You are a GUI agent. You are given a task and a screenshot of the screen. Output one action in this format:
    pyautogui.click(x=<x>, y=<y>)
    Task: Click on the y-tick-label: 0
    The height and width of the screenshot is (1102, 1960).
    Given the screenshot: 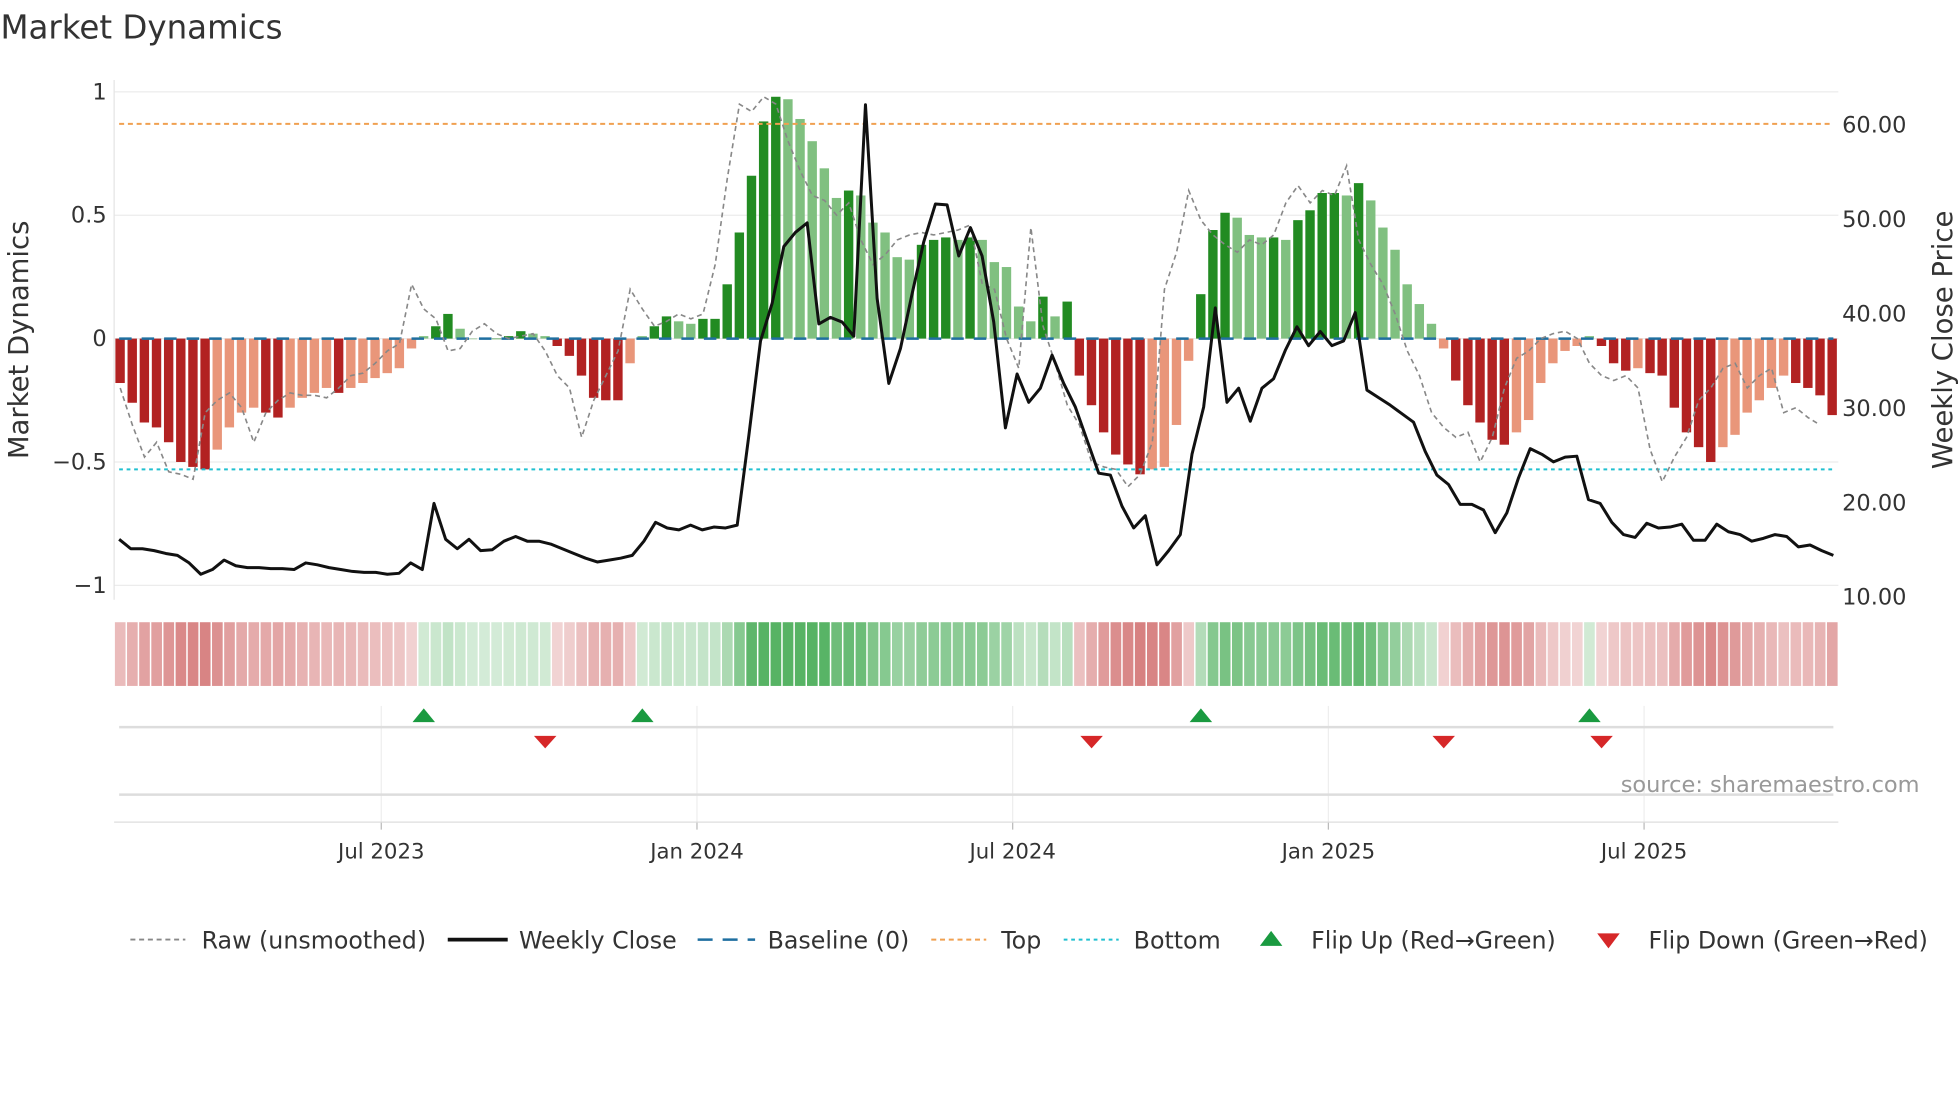 What is the action you would take?
    pyautogui.click(x=99, y=339)
    